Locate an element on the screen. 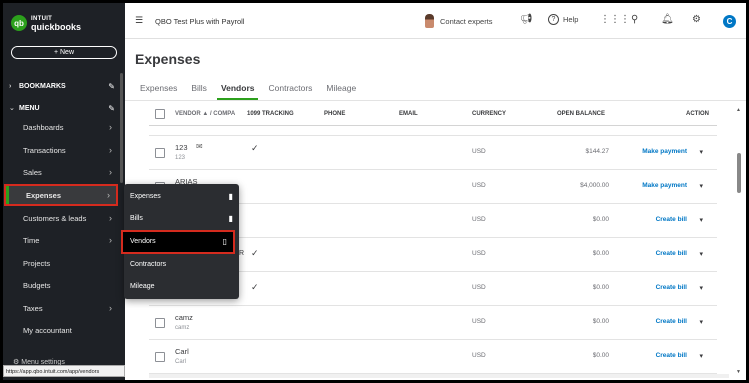 Image resolution: width=749 pixels, height=383 pixels. help-icon: ? is located at coordinates (553, 19).